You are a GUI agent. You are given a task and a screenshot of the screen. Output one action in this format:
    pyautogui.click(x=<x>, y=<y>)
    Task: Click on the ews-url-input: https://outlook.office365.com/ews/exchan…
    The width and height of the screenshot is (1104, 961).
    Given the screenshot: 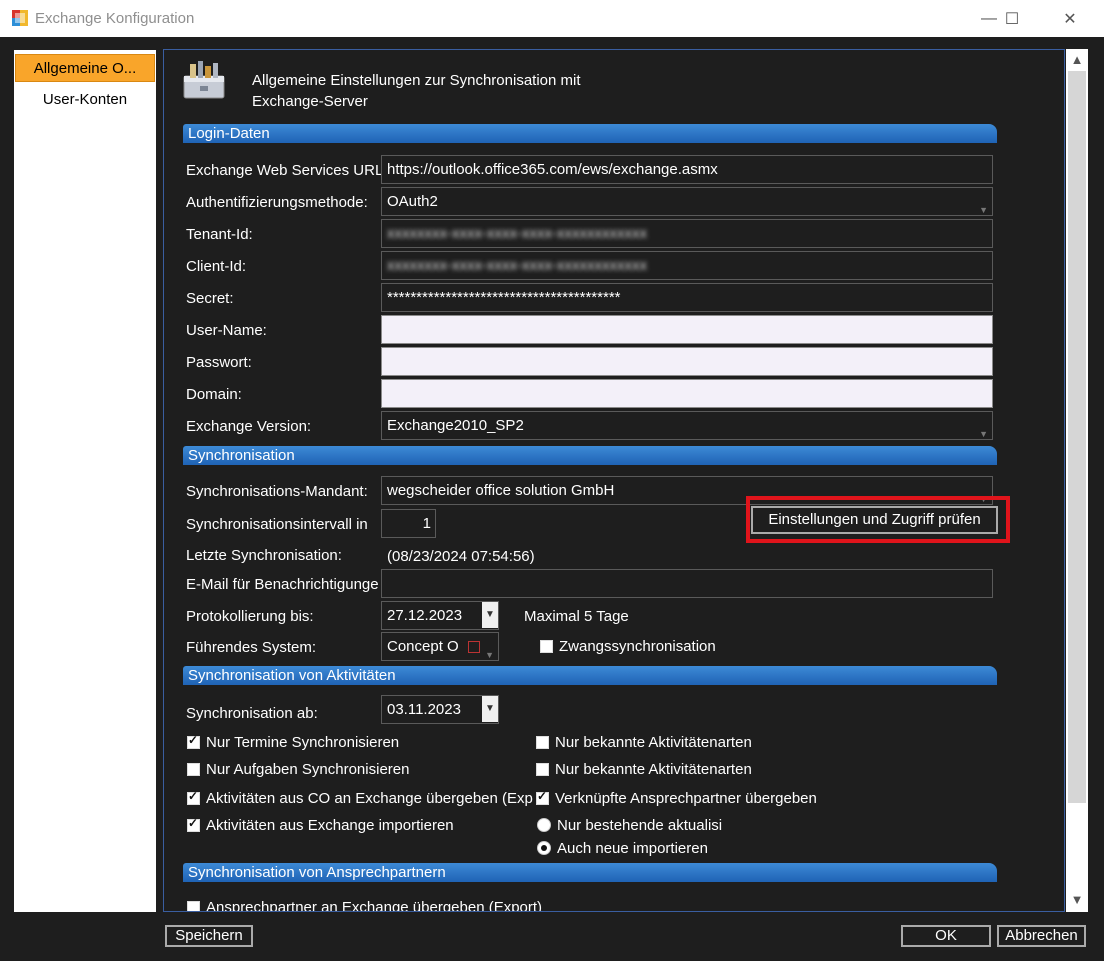 What is the action you would take?
    pyautogui.click(x=687, y=169)
    